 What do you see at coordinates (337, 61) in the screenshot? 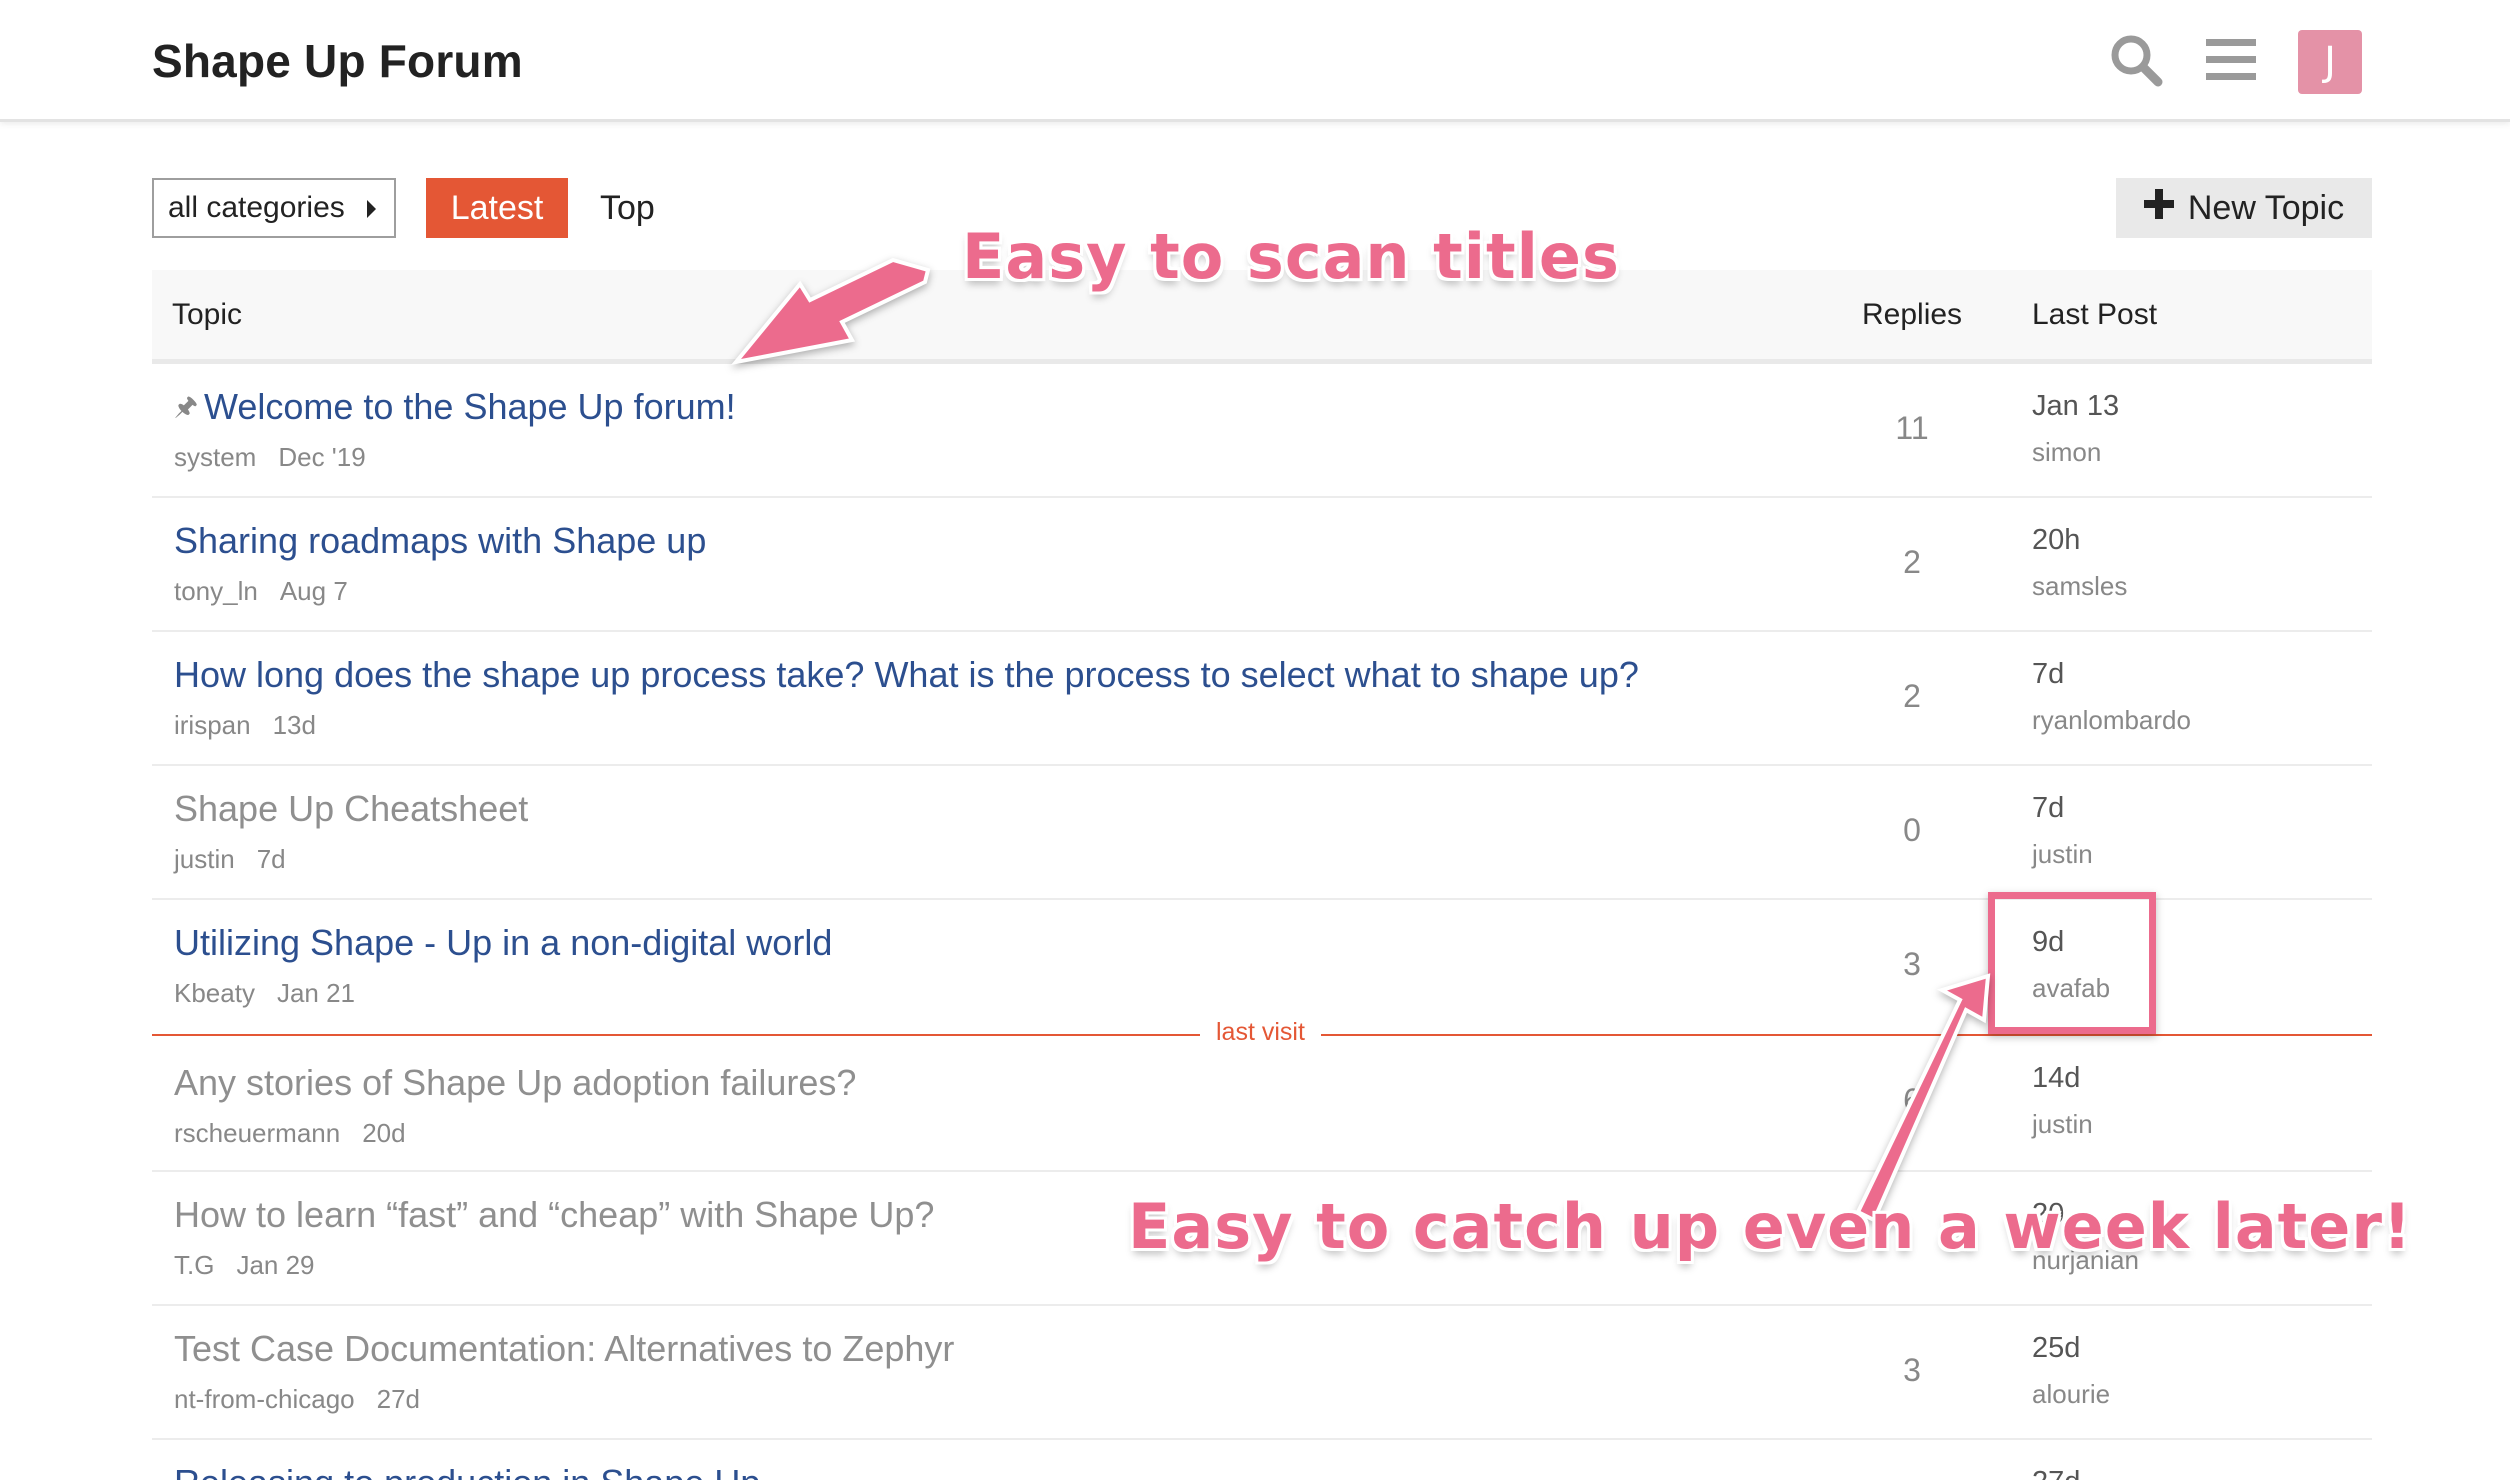
I see `site-title: Shape Up Forum` at bounding box center [337, 61].